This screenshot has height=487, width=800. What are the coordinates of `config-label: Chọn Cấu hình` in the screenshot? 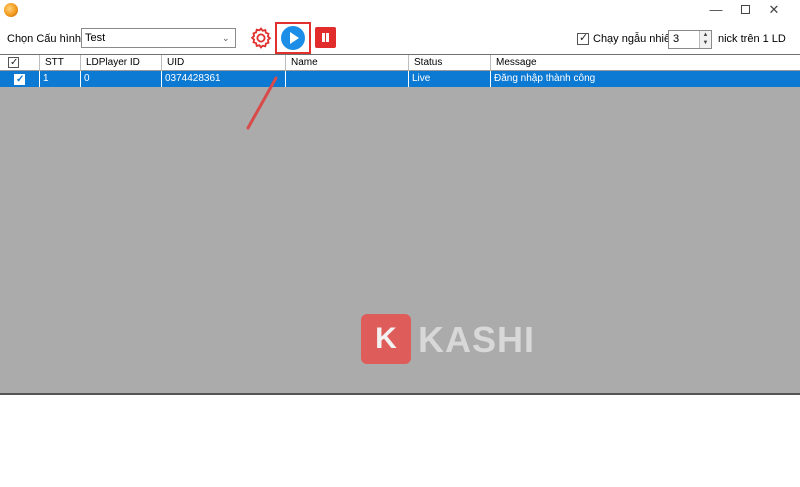 It's located at (44, 39).